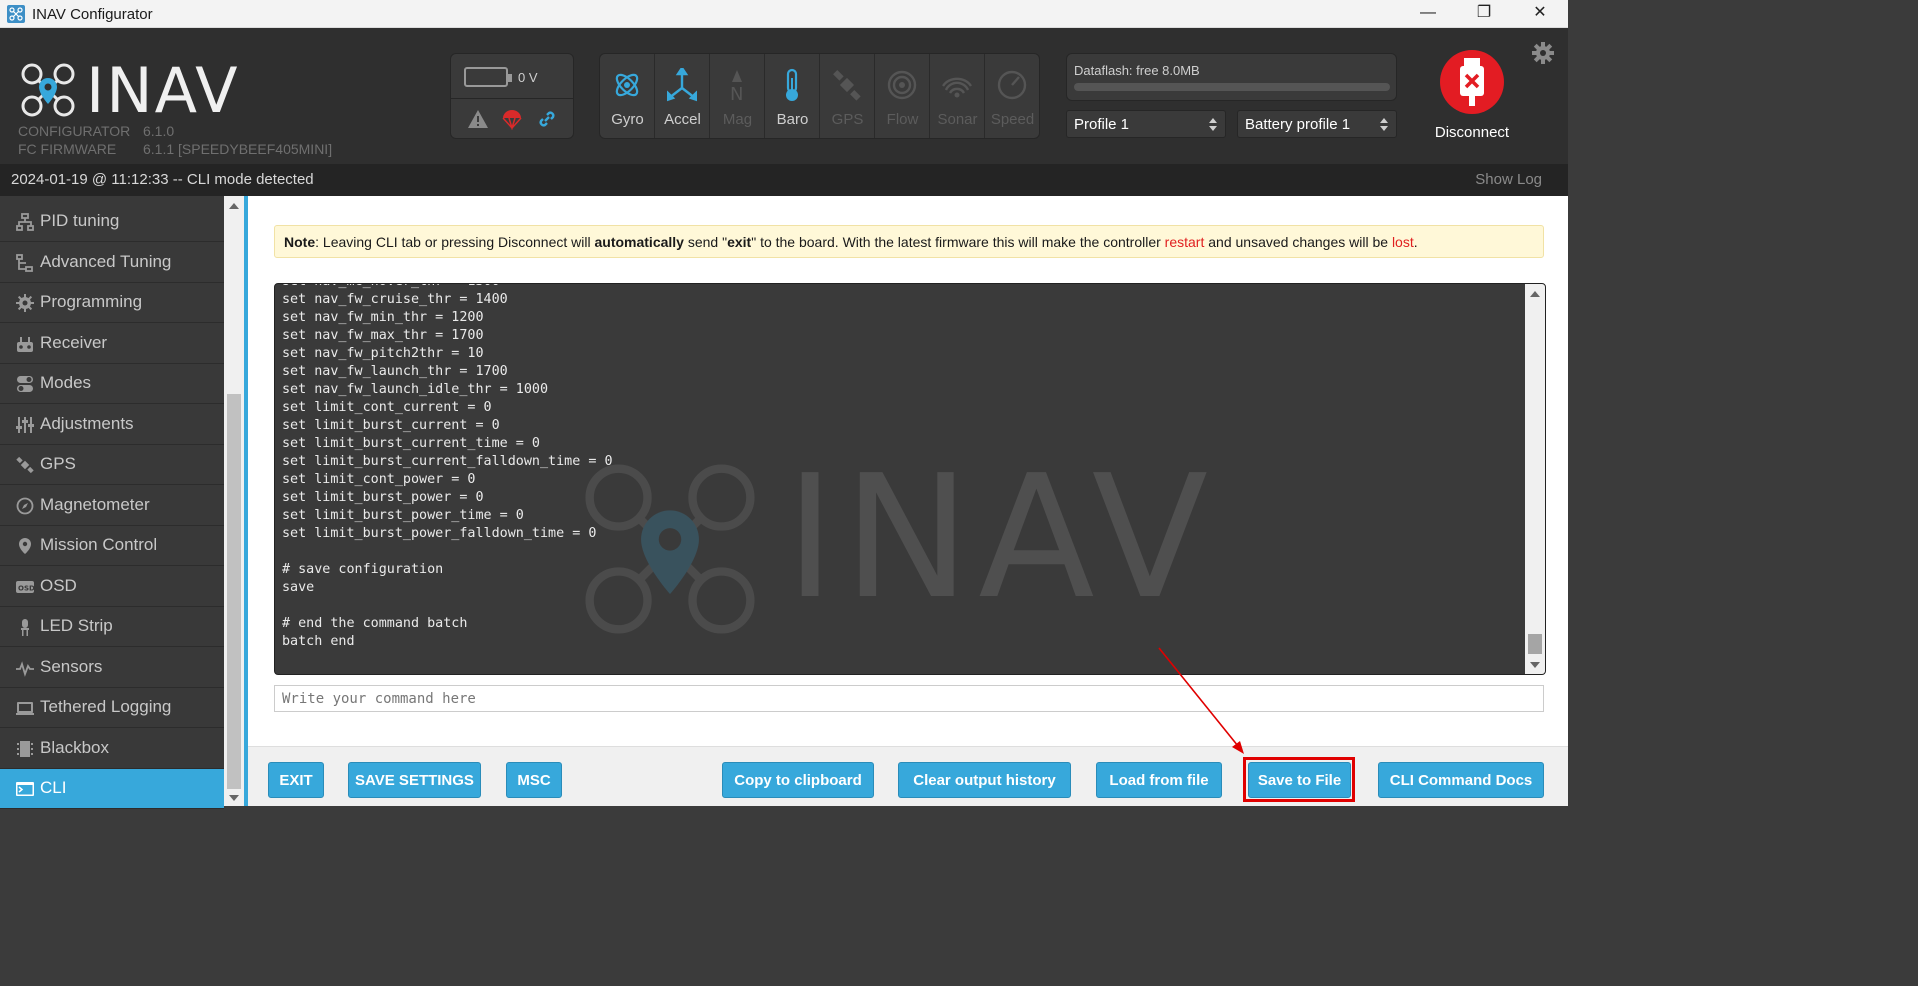 This screenshot has width=1918, height=986. I want to click on disconnect-button: Disconnect, so click(1472, 95).